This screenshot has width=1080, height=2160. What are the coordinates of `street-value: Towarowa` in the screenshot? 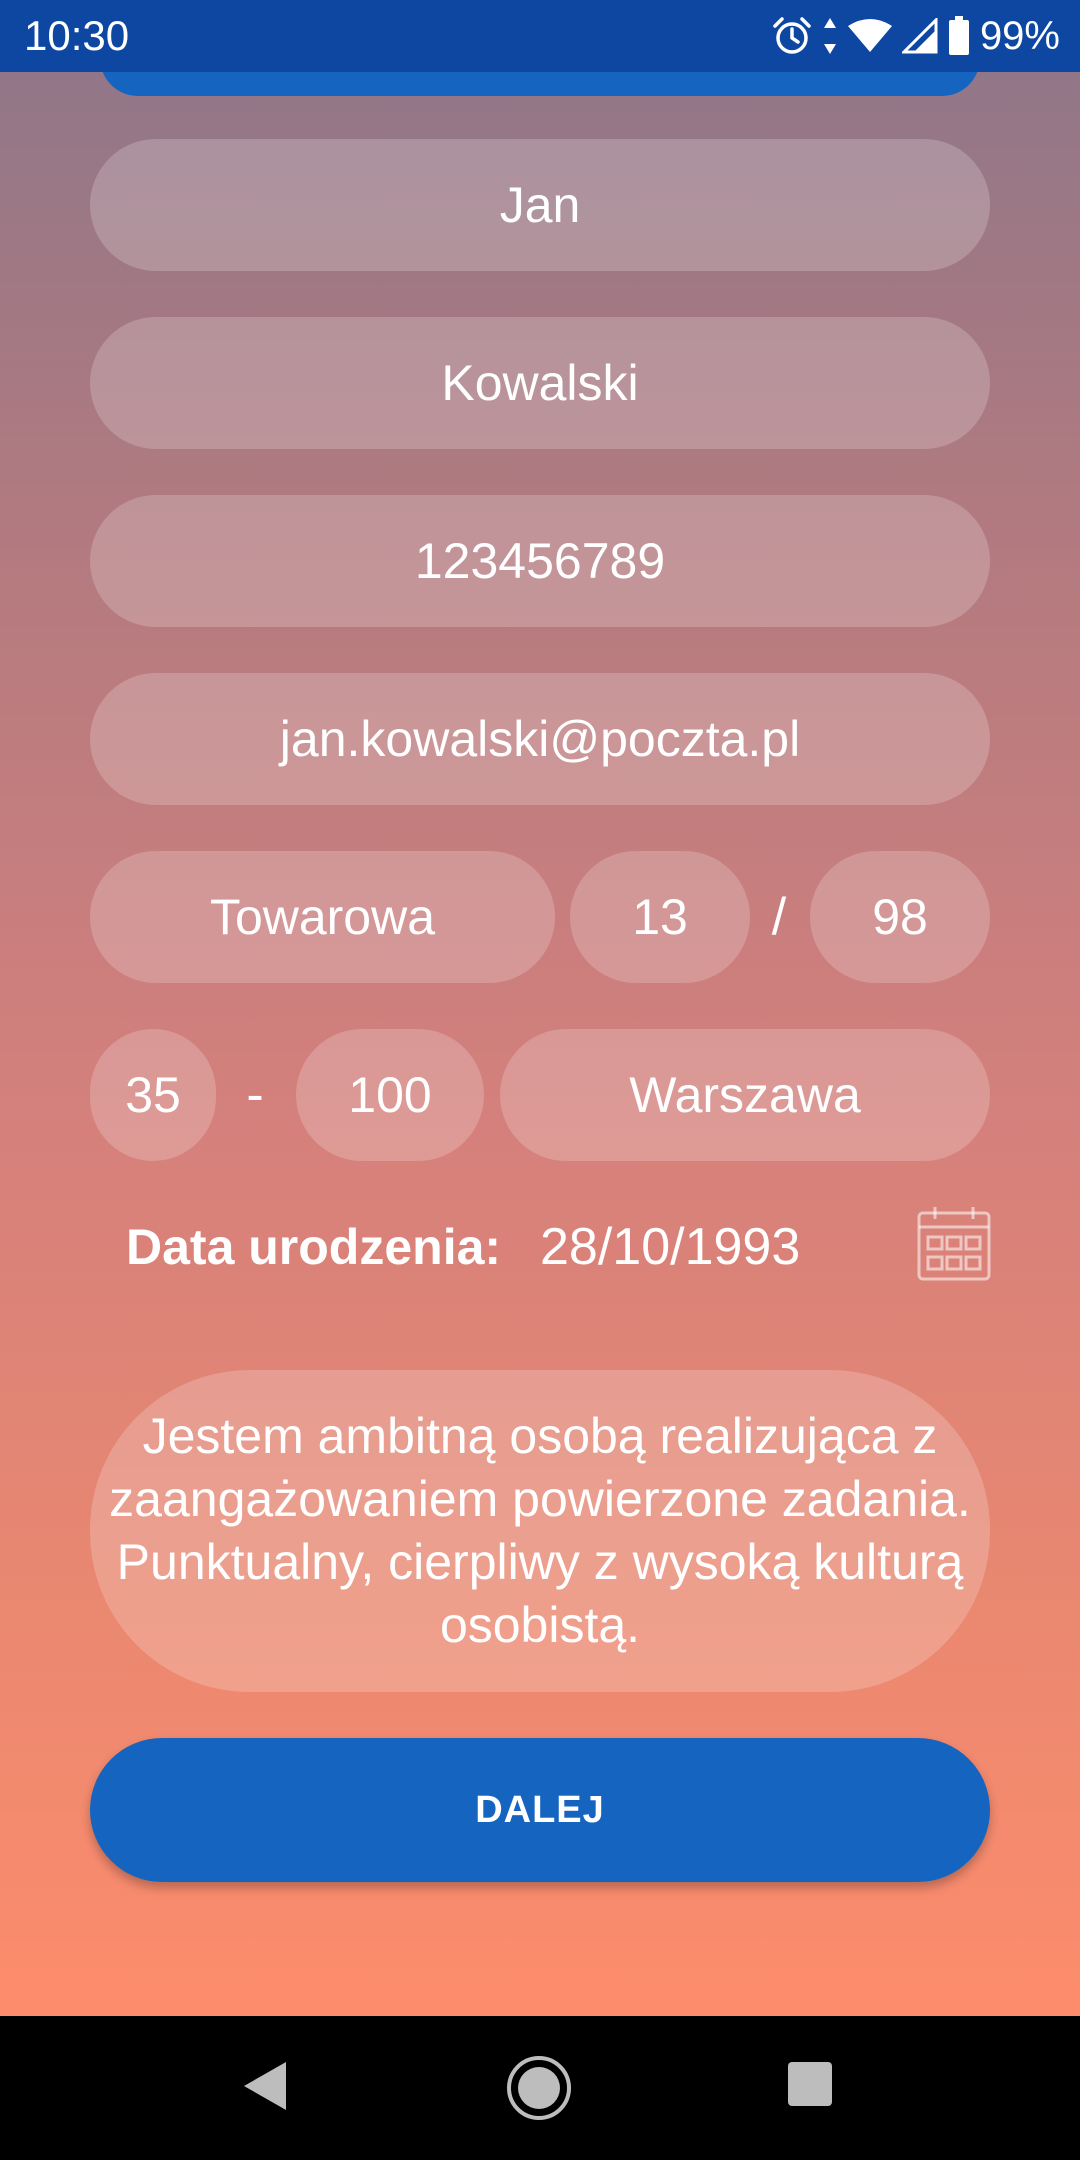 It's located at (322, 917).